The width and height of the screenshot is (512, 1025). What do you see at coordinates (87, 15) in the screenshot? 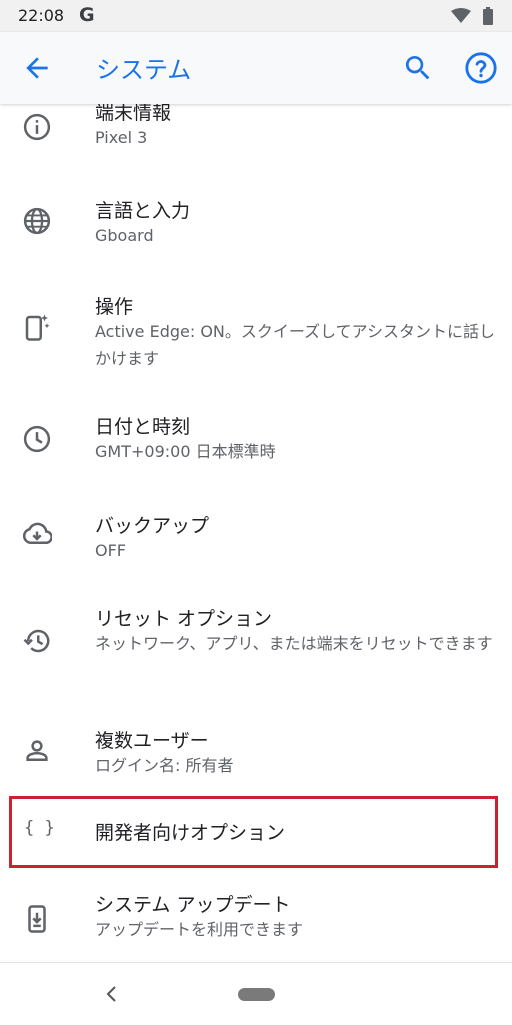
I see `google-g-icon: G` at bounding box center [87, 15].